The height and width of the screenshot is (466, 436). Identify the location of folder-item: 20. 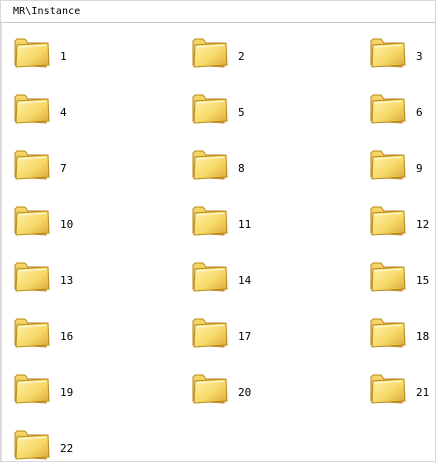
(235, 389).